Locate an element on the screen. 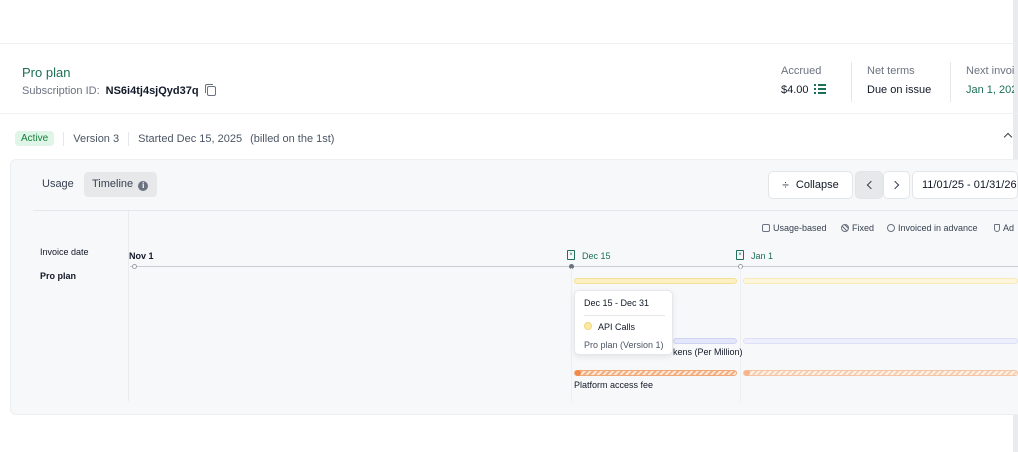  tab-timeline: Timeline i is located at coordinates (120, 184).